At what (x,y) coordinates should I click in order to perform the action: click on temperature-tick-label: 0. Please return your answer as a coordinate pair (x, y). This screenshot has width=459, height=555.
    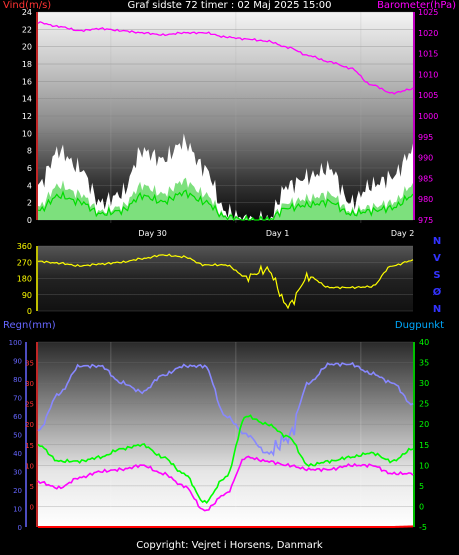
    Looking at the image, I should click on (32, 507).